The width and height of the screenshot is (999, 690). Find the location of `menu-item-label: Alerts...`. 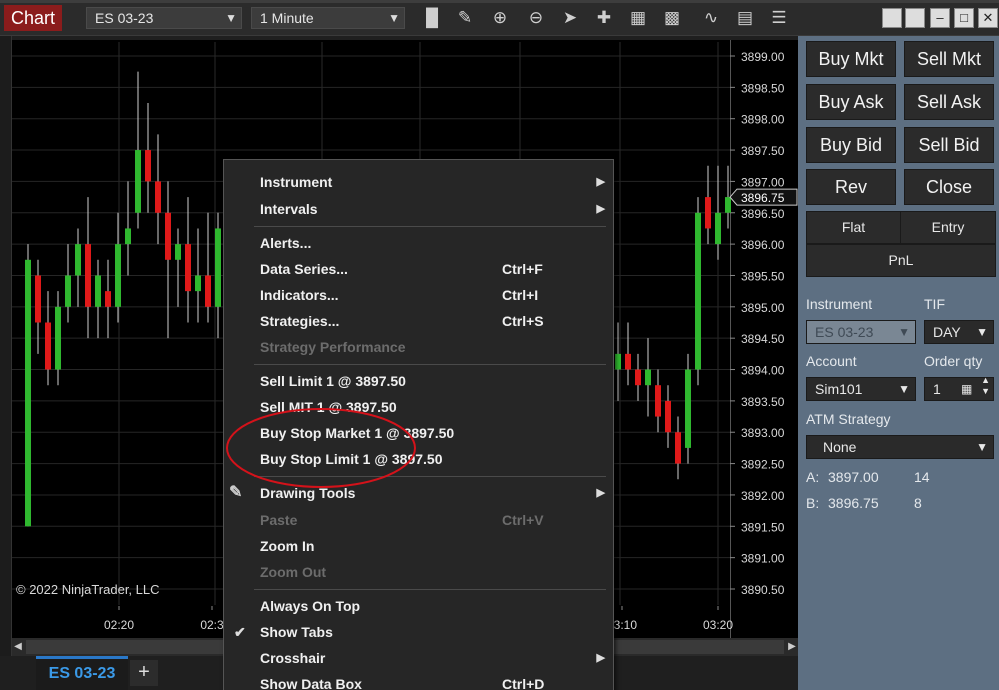

menu-item-label: Alerts... is located at coordinates (286, 243).